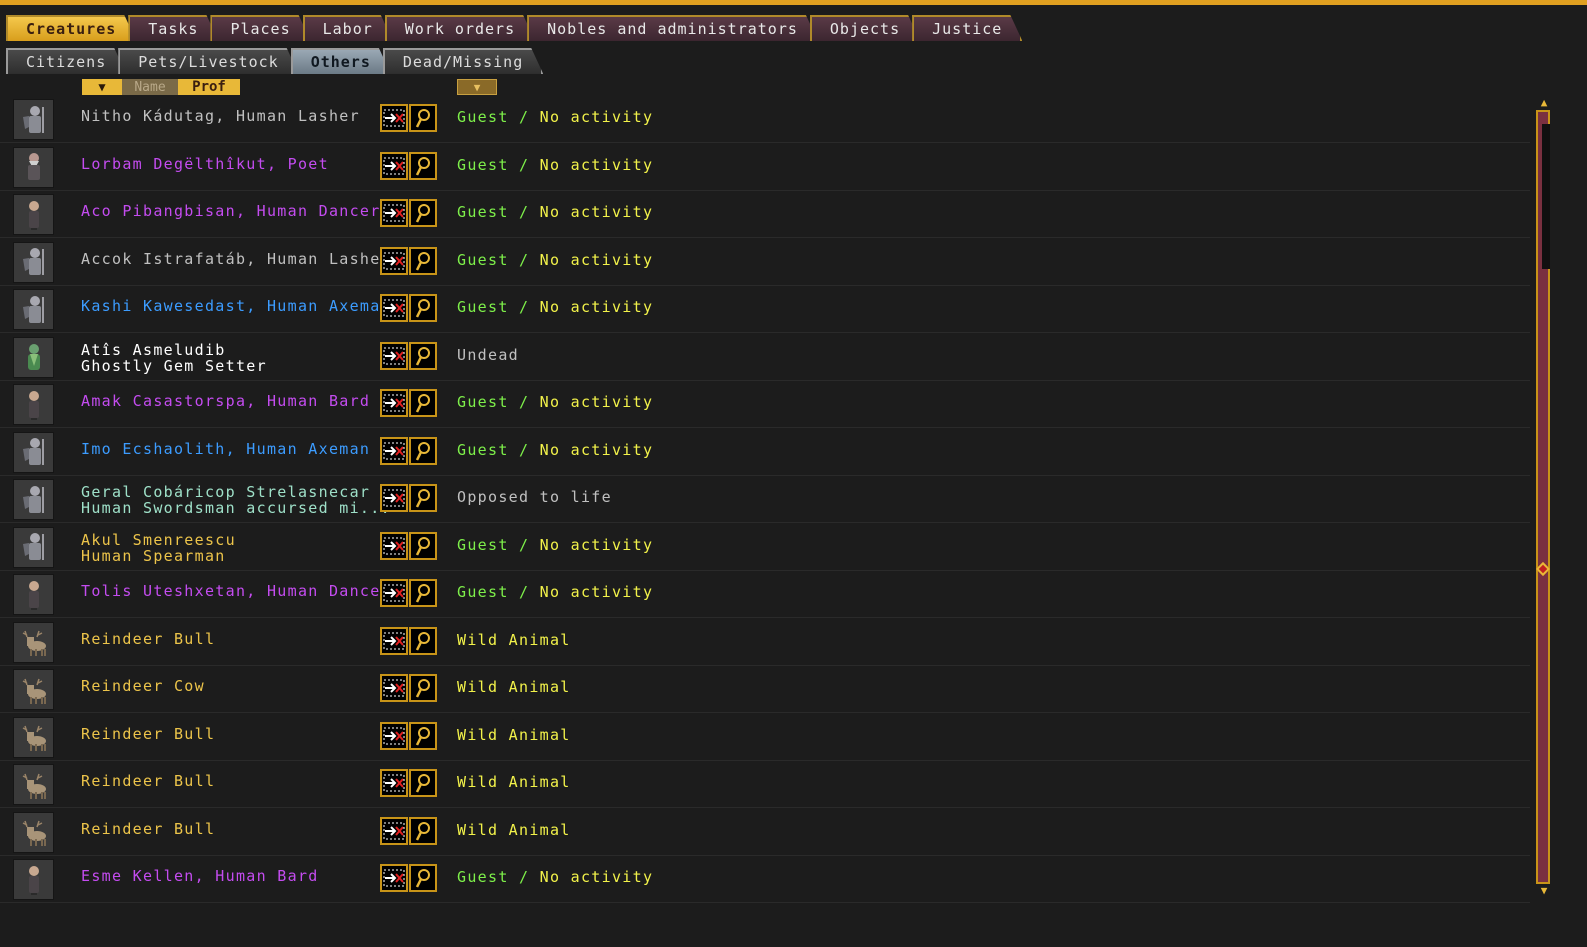 The height and width of the screenshot is (947, 1587). Describe the element at coordinates (1544, 890) in the screenshot. I see `scroll-down-arrow-icon: ▼` at that location.